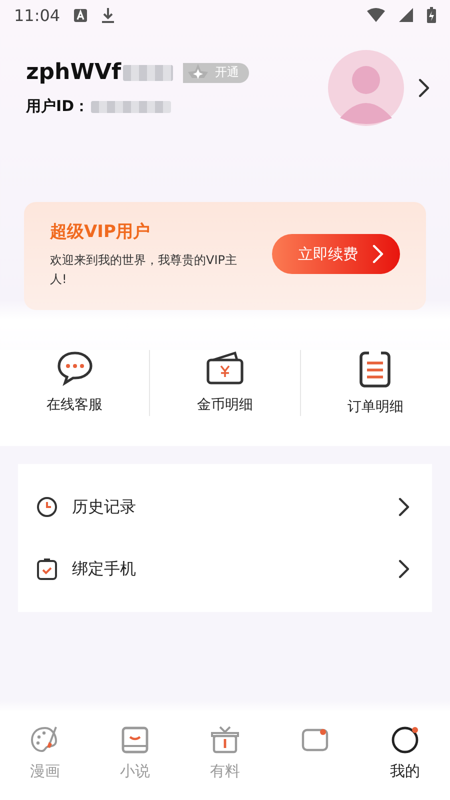 Image resolution: width=450 pixels, height=800 pixels. What do you see at coordinates (405, 740) in the screenshot?
I see `circle-icon` at bounding box center [405, 740].